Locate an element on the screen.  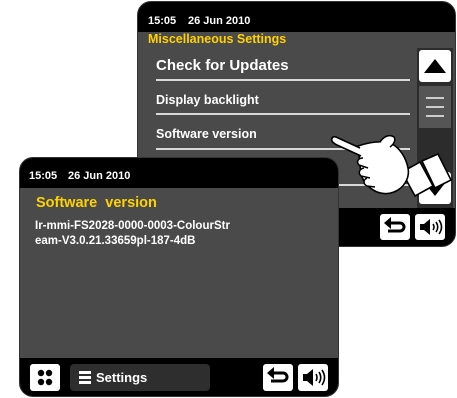
menu-item-display-backlight: Display backlight is located at coordinates (283, 100).